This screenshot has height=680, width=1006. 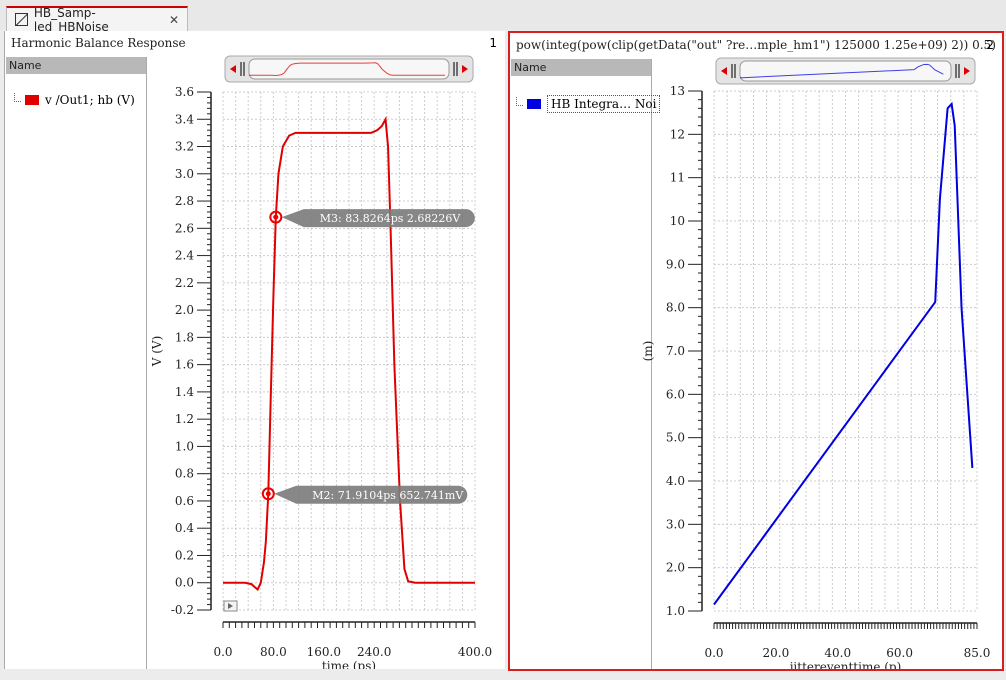 What do you see at coordinates (184, 119) in the screenshot?
I see `y-tick-label: 3.4` at bounding box center [184, 119].